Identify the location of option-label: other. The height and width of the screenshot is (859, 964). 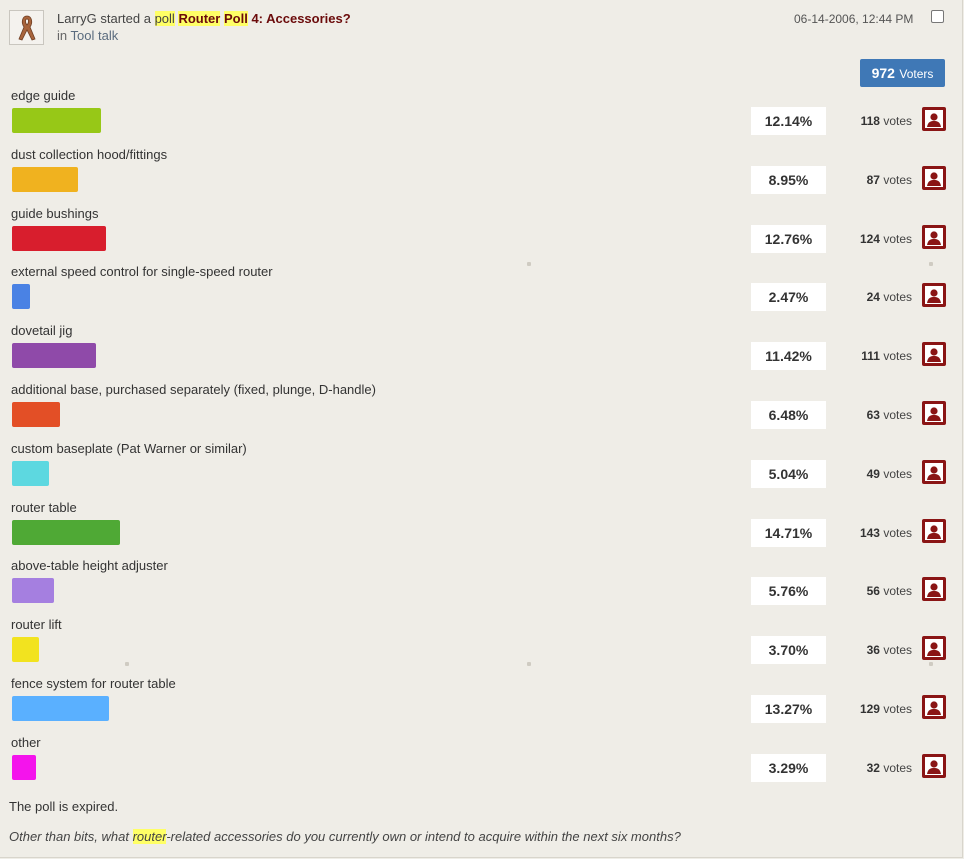
(26, 742).